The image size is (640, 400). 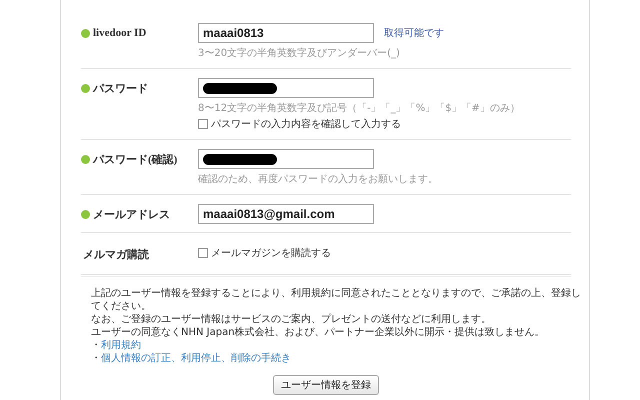 I want to click on link: 個人情報の訂正、利用停止、削除の手続き, so click(x=196, y=358).